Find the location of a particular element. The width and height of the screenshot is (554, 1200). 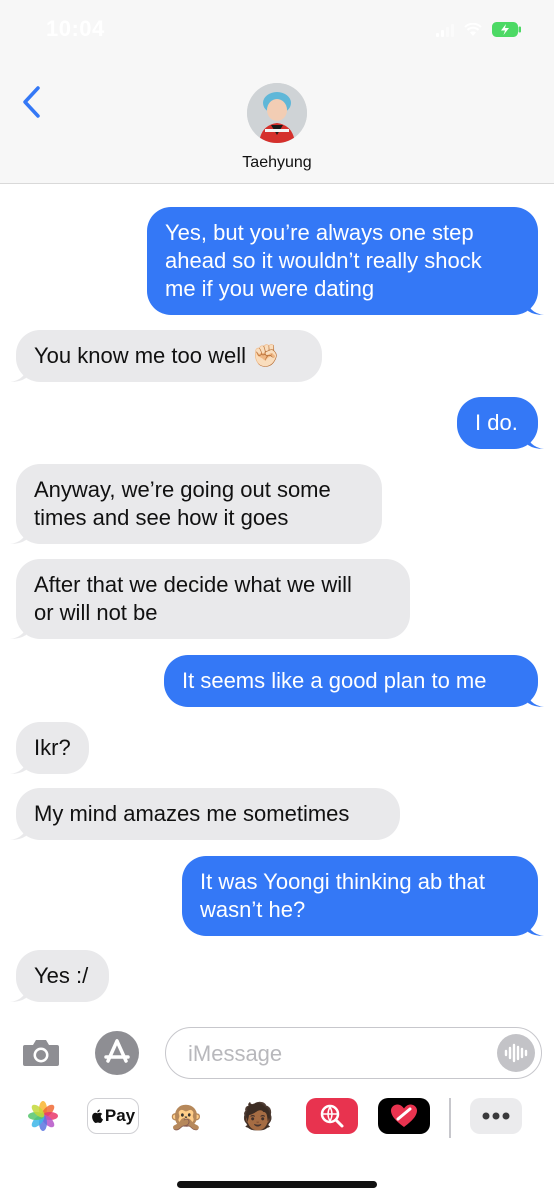

status-time: 10:04 is located at coordinates (75, 28).